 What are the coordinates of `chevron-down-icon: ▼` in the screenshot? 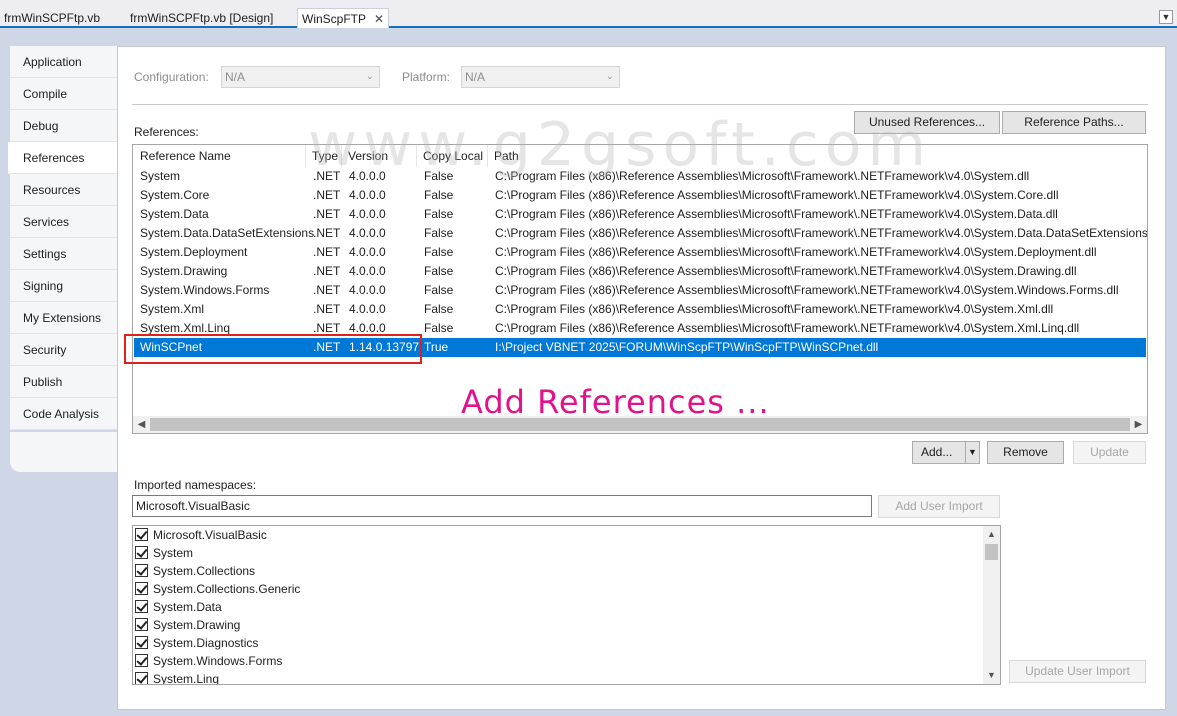 It's located at (972, 452).